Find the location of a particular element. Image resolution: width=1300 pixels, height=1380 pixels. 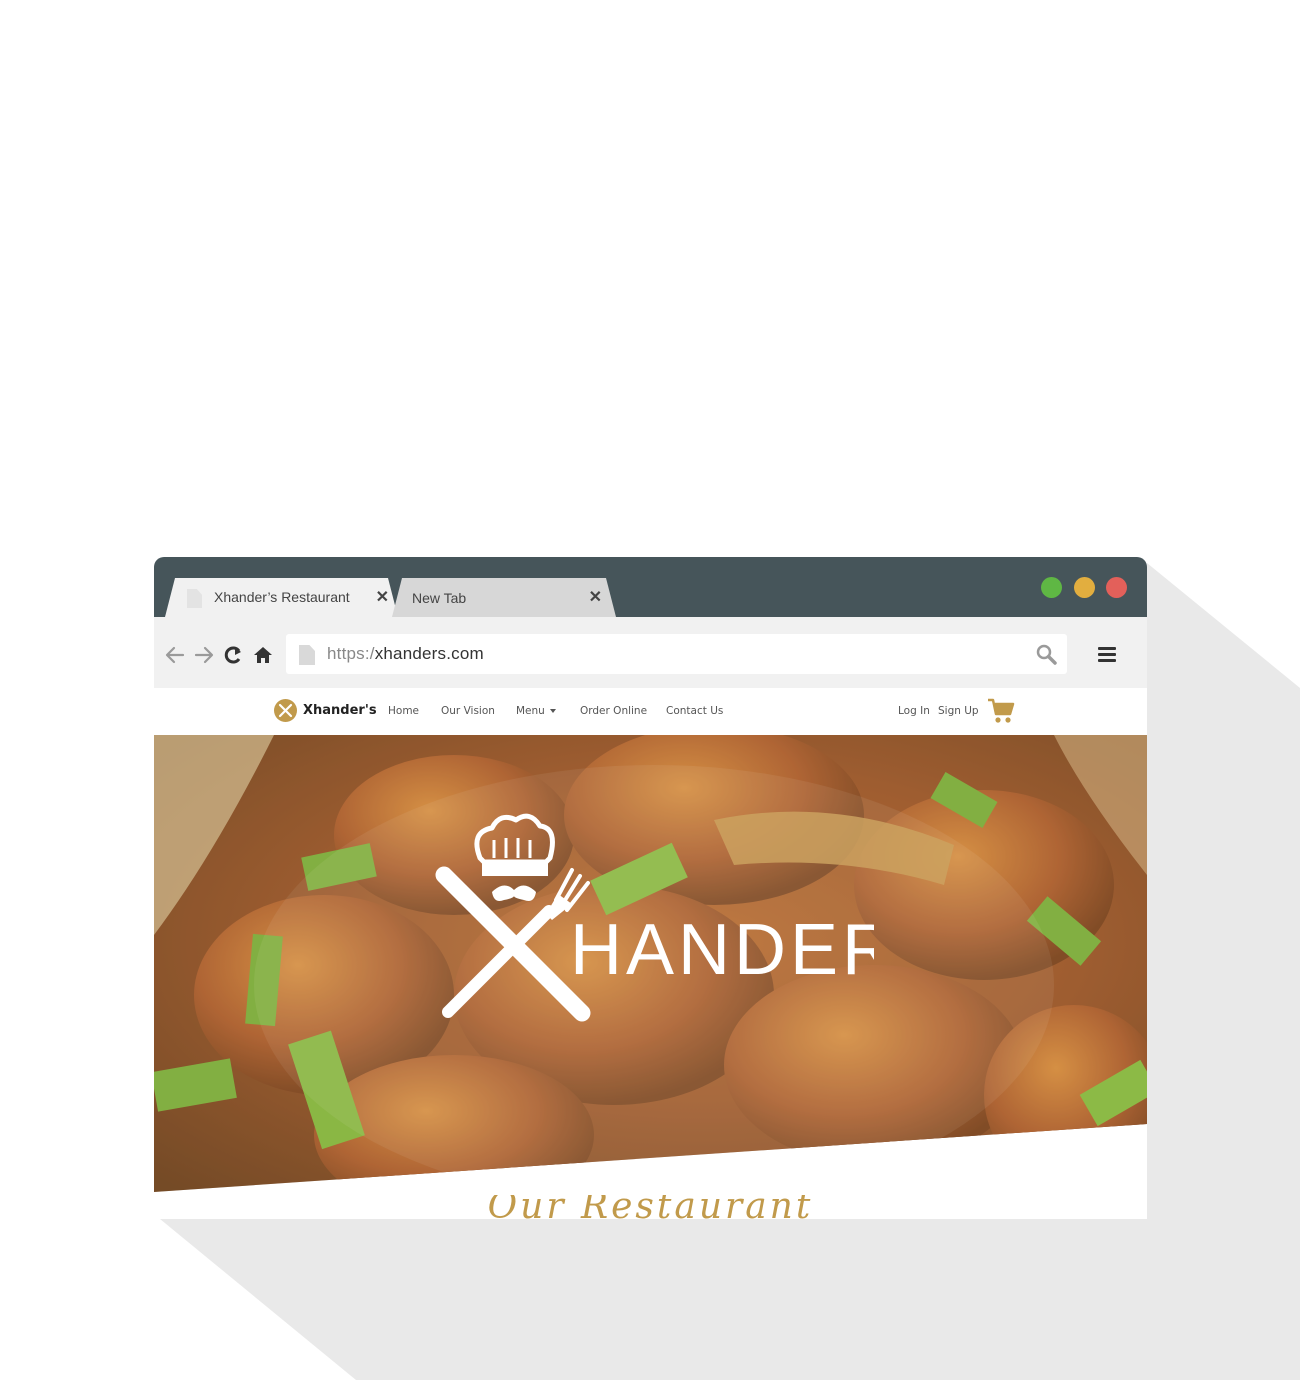

maximize-button is located at coordinates (1051, 587).